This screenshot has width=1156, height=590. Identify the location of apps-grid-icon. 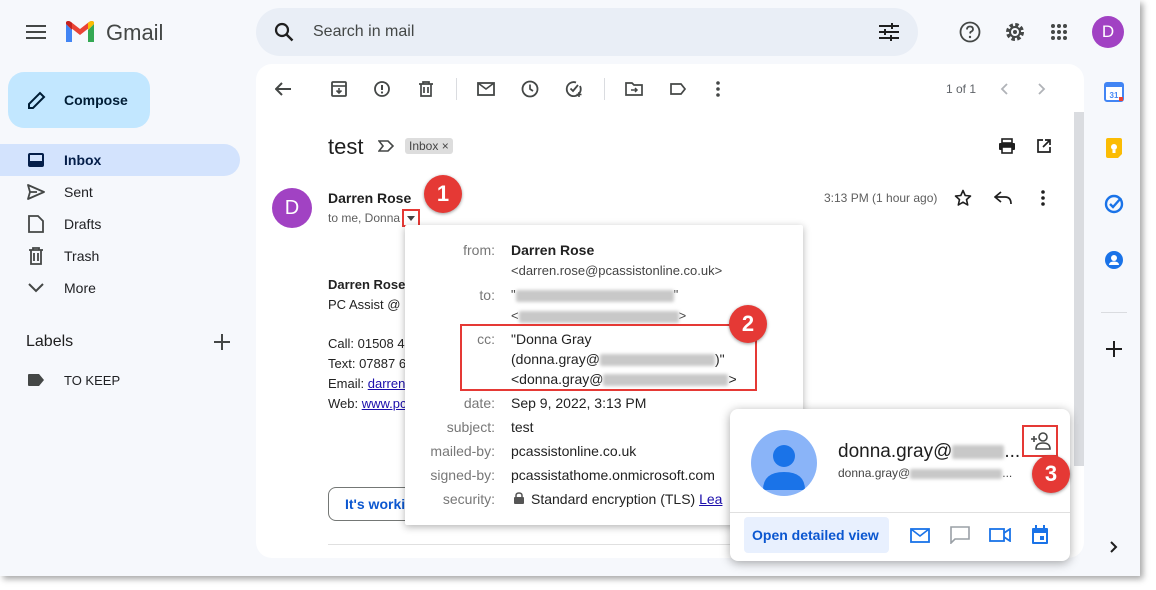
(1059, 32).